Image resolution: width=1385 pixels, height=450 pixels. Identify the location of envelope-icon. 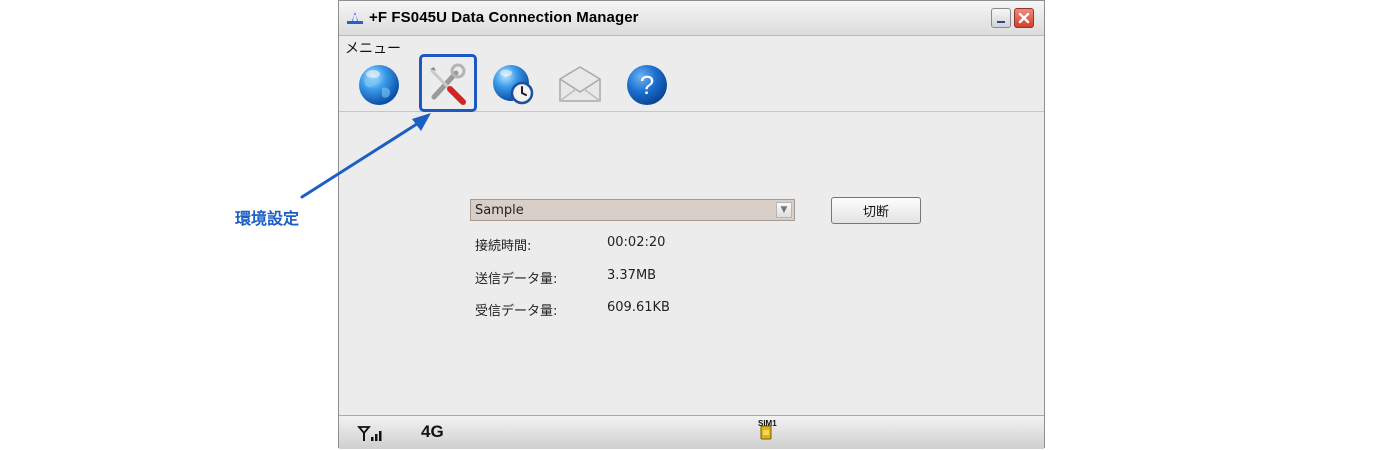
(580, 84).